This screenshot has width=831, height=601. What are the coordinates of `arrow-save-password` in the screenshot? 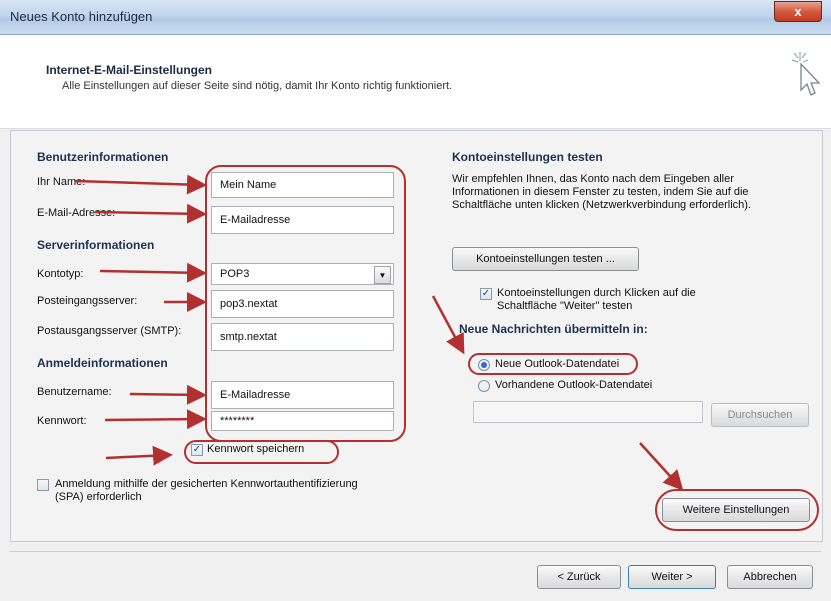 It's located at (139, 455).